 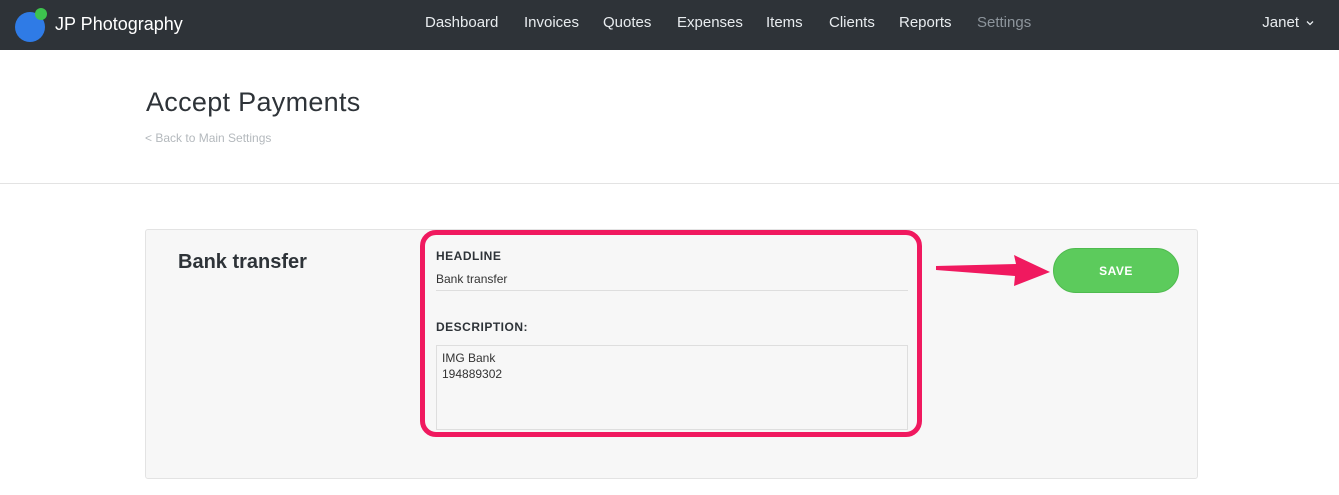 I want to click on logo-green-circle, so click(x=41, y=14).